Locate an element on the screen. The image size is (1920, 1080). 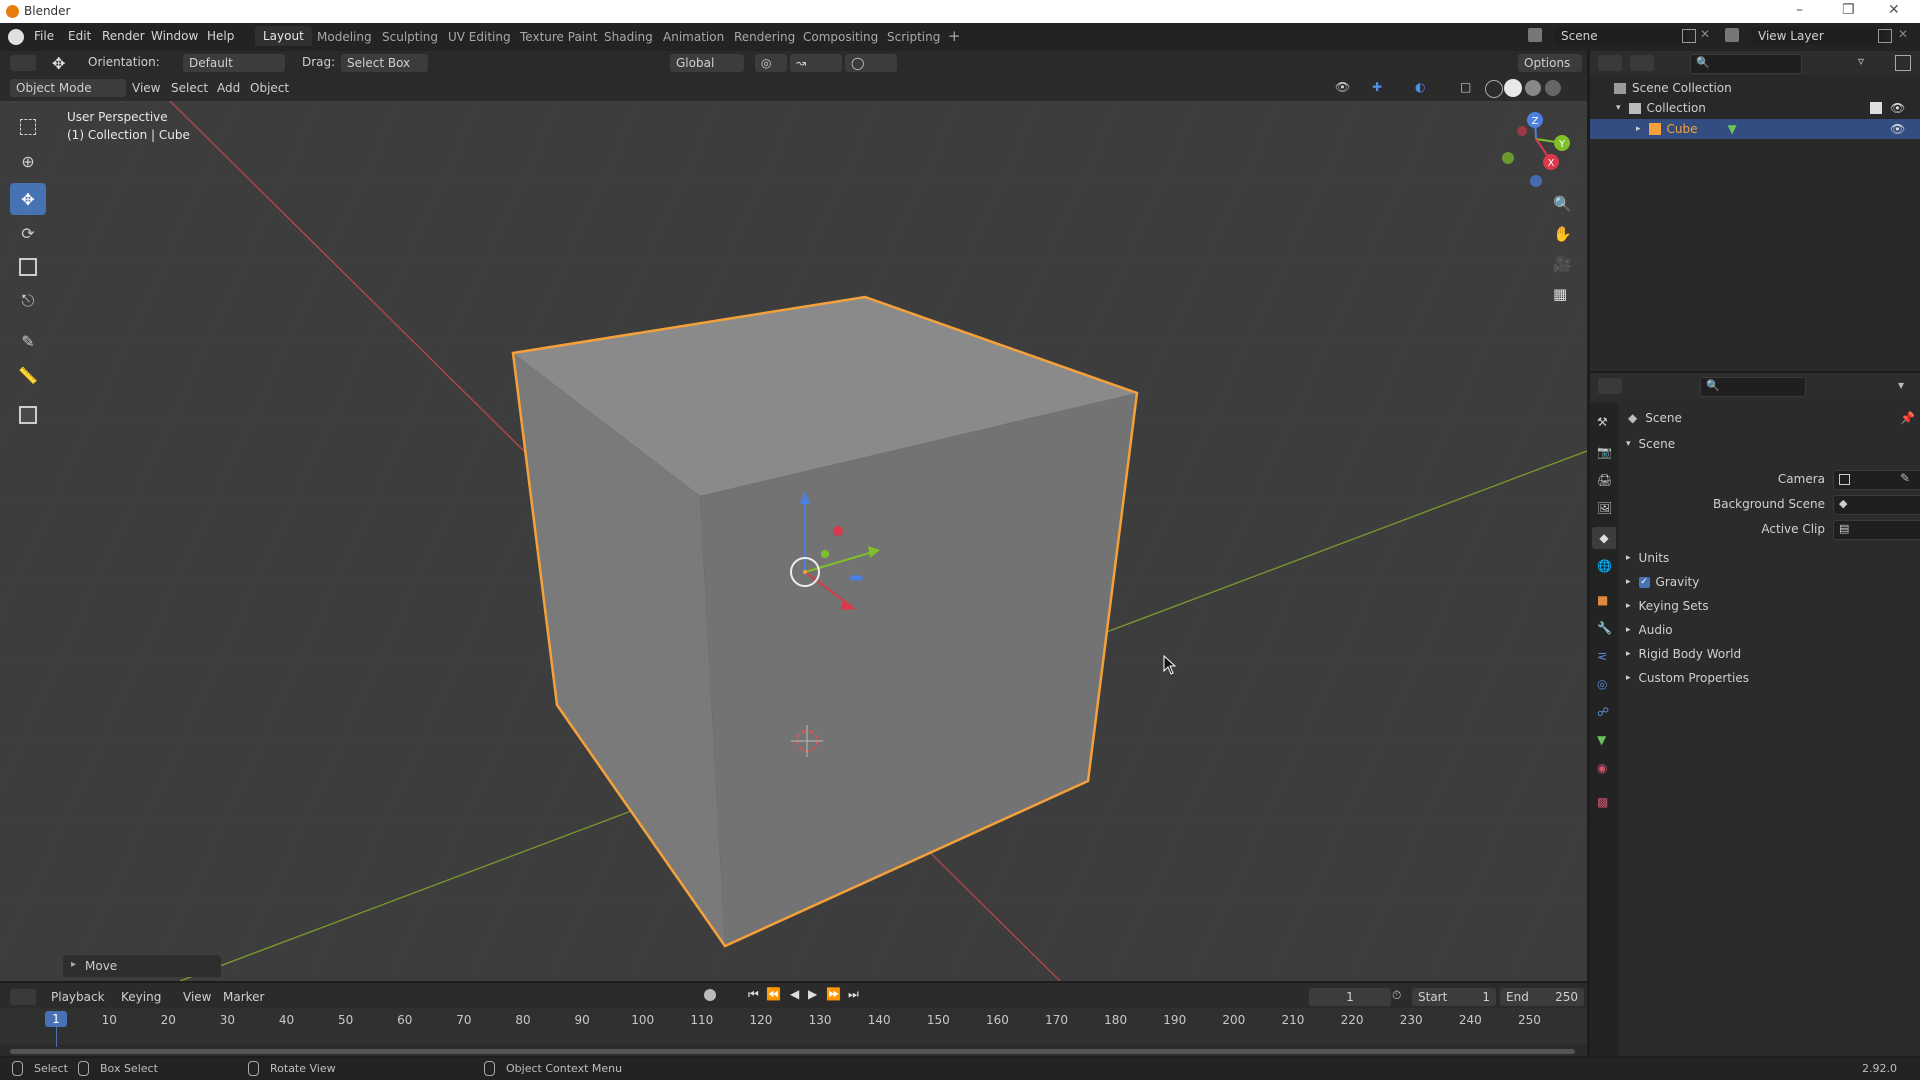
filter-icon: ▿ is located at coordinates (1861, 61).